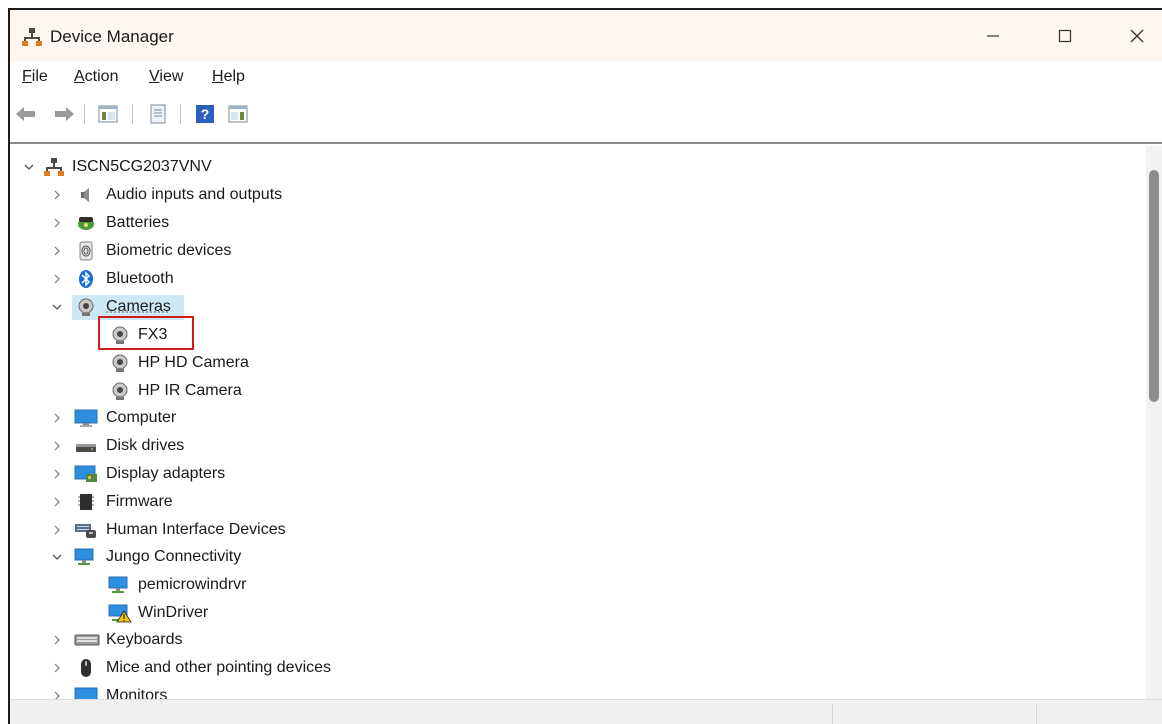 The height and width of the screenshot is (724, 1162). What do you see at coordinates (138, 222) in the screenshot?
I see `tree-item-label: Batteries` at bounding box center [138, 222].